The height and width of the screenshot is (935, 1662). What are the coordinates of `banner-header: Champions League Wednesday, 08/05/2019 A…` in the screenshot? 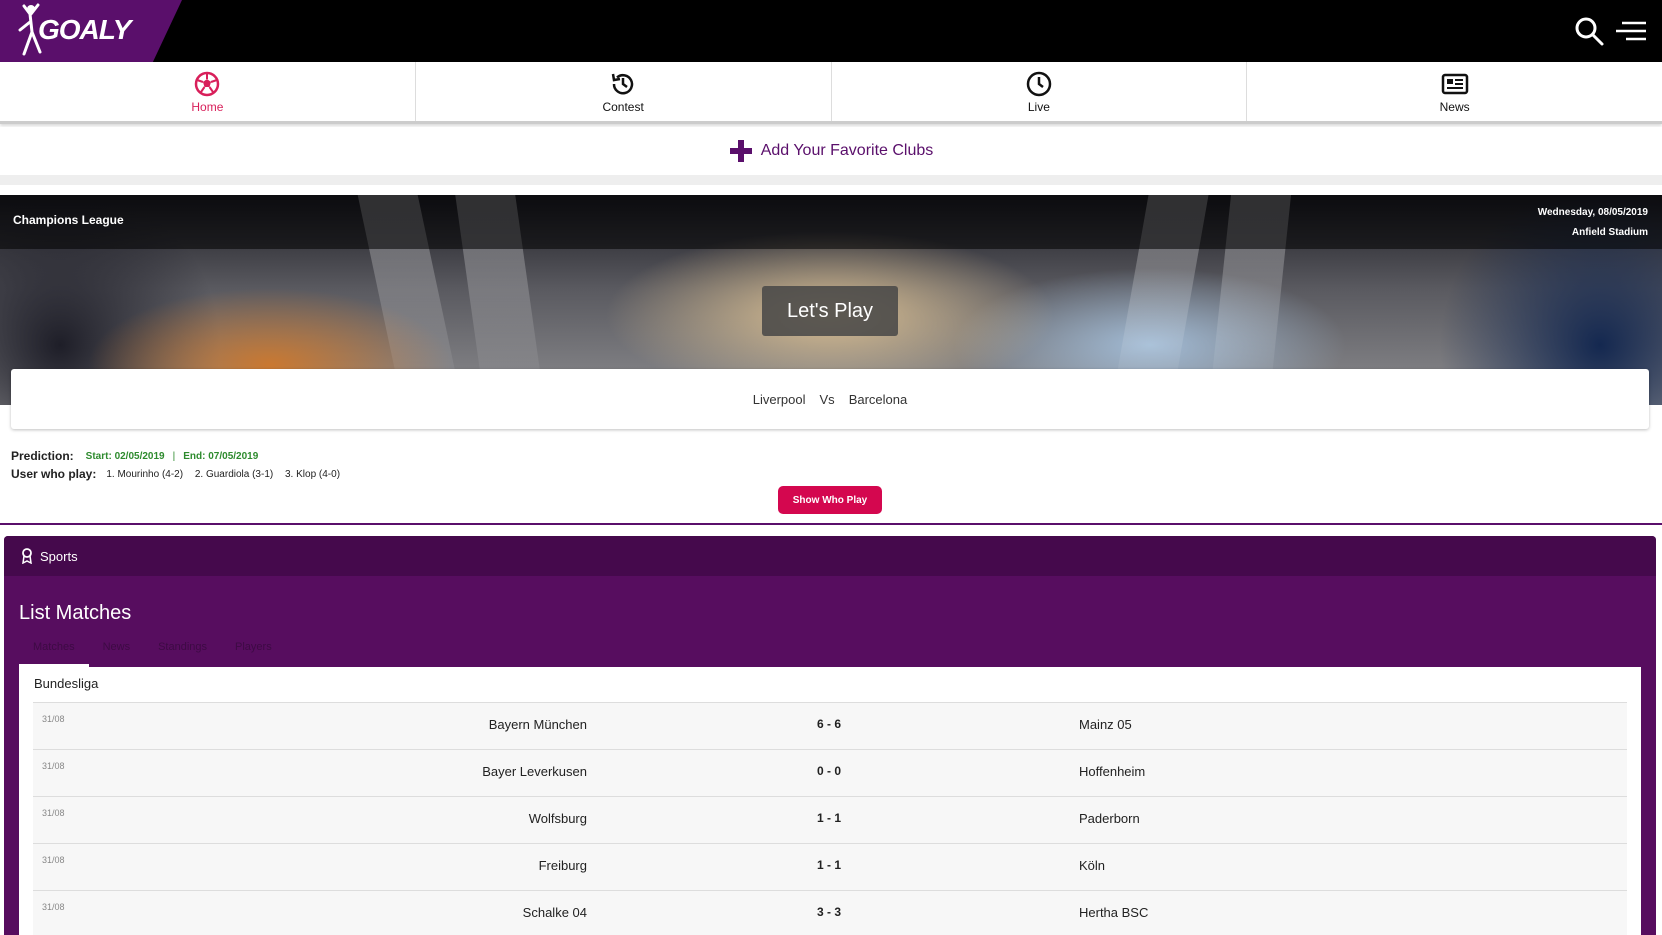 It's located at (831, 222).